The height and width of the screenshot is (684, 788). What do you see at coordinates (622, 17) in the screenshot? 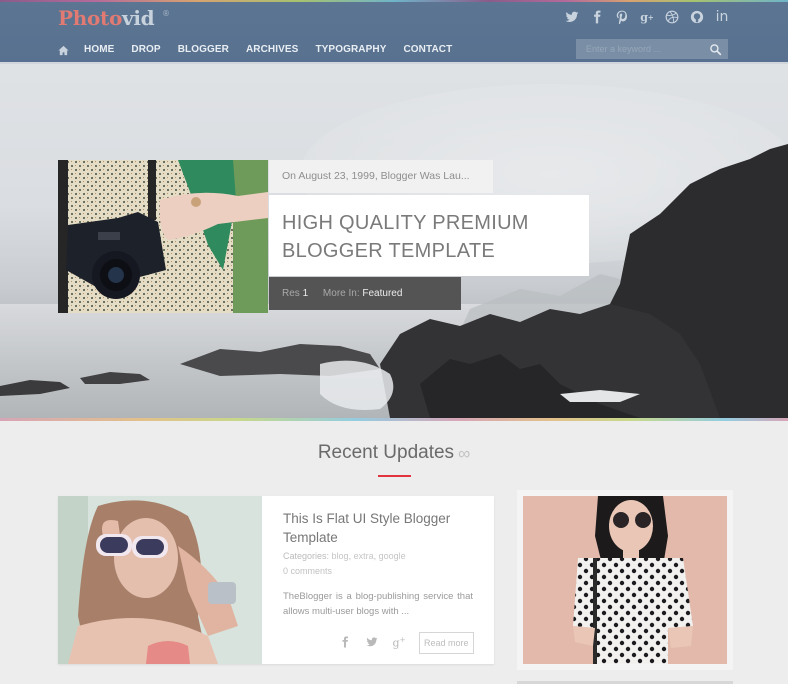
I see `pinterest-icon` at bounding box center [622, 17].